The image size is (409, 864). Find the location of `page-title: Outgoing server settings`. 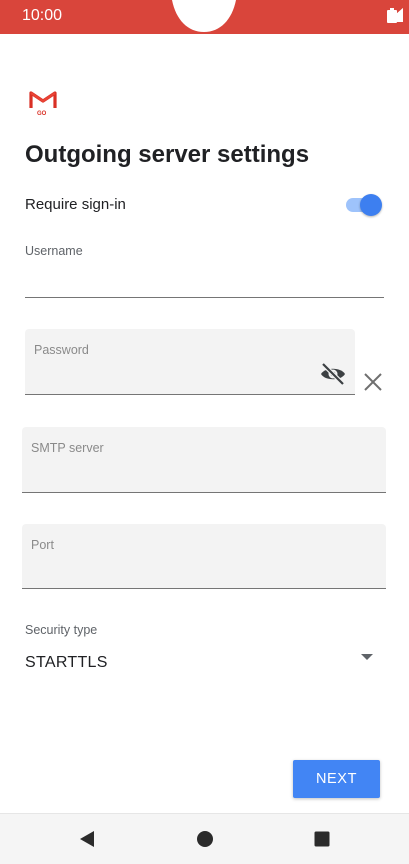

page-title: Outgoing server settings is located at coordinates (167, 154).